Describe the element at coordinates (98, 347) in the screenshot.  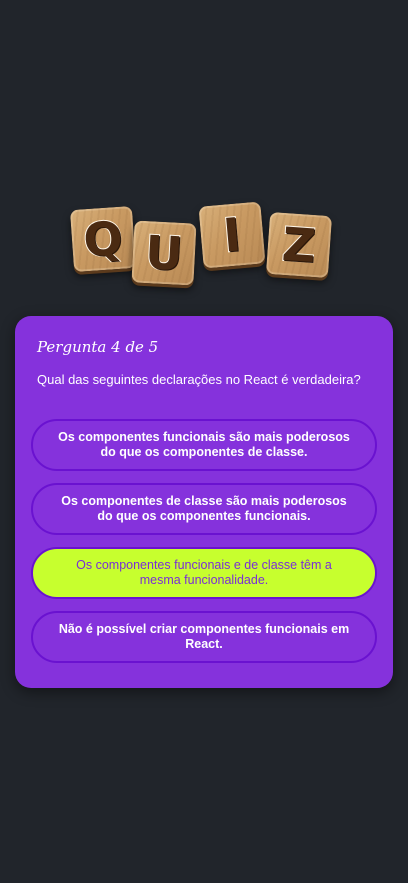
I see `question-counter: Pergunta 4 de 5` at that location.